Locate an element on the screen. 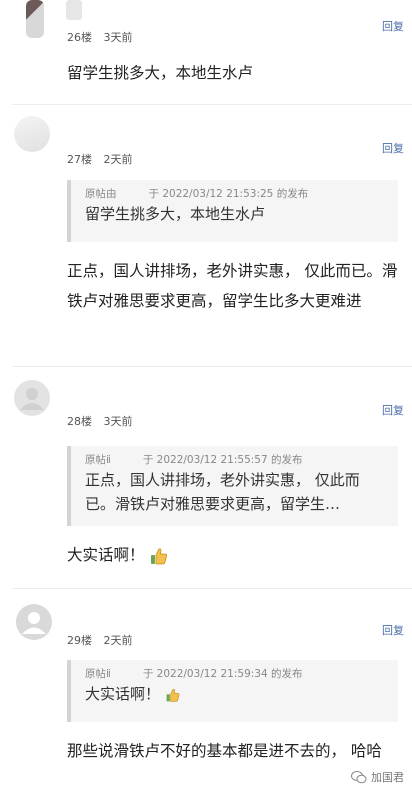 Image resolution: width=412 pixels, height=795 pixels. quote-text: 大实话啊！ is located at coordinates (236, 694).